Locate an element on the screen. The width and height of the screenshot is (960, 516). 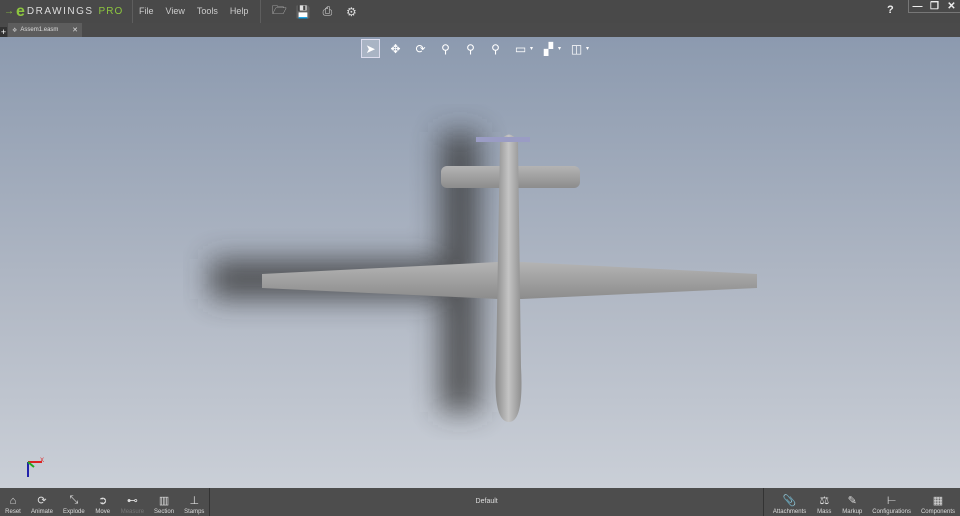
measure-button: ⊷ Measure is located at coordinates (132, 502).